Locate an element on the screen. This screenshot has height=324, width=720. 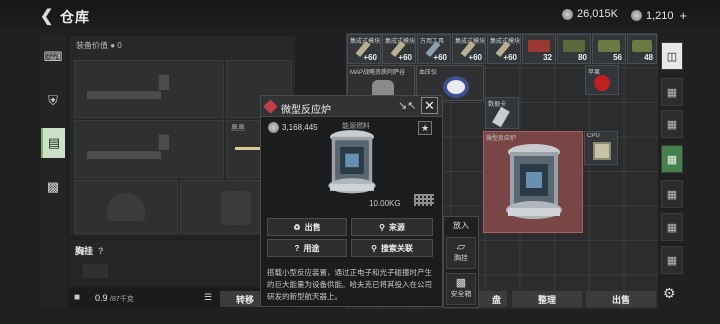
storage-icon: ◫ is located at coordinates (672, 56).